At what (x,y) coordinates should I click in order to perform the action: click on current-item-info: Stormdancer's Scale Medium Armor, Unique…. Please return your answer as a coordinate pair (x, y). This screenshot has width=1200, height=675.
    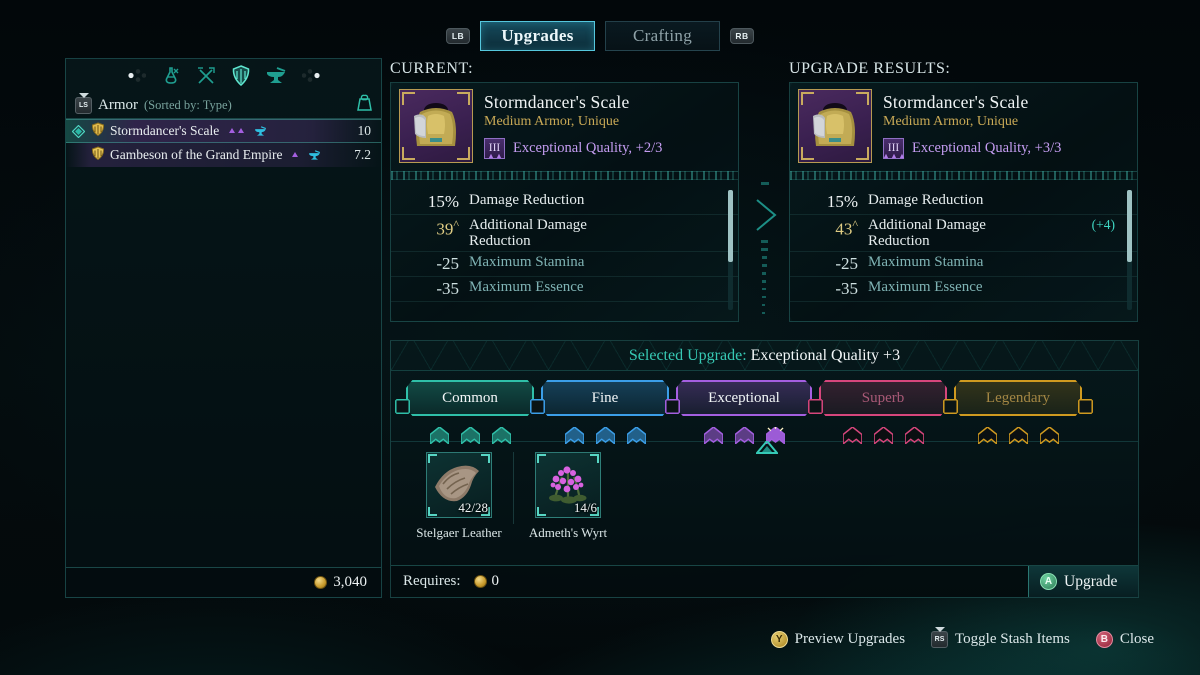
    Looking at the image, I should click on (567, 130).